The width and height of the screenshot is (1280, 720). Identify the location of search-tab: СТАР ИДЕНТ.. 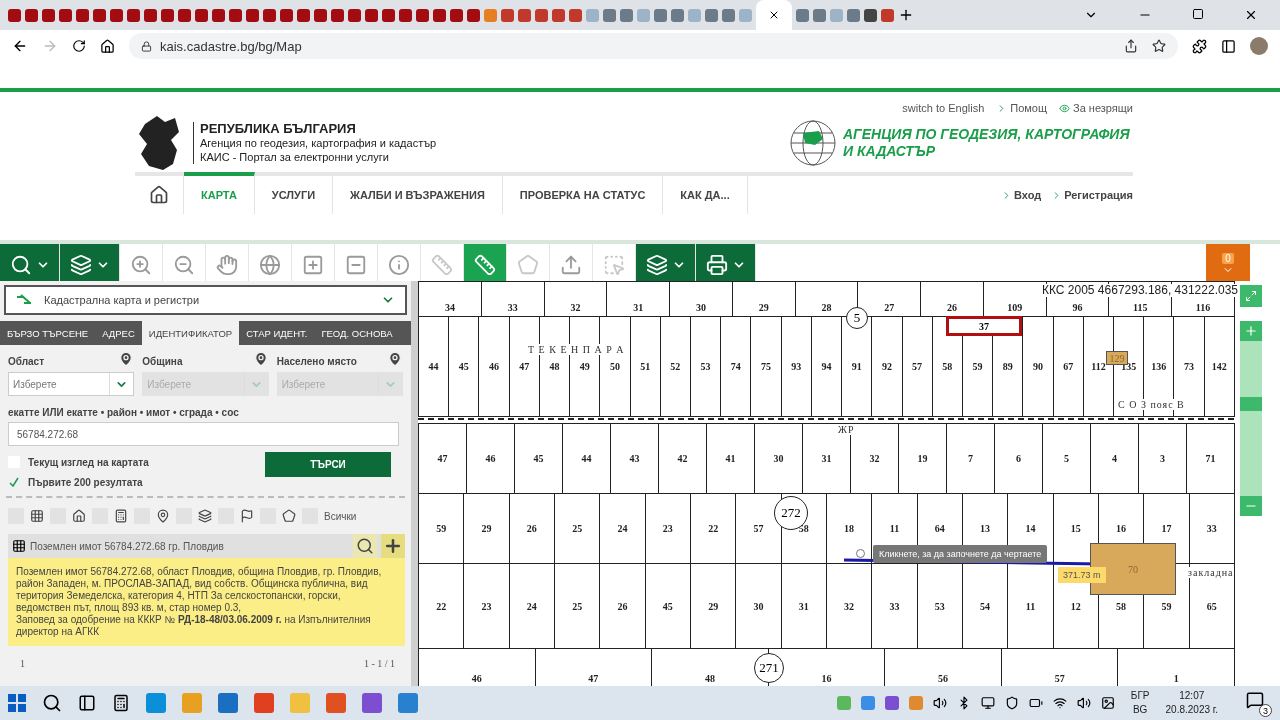
(277, 333).